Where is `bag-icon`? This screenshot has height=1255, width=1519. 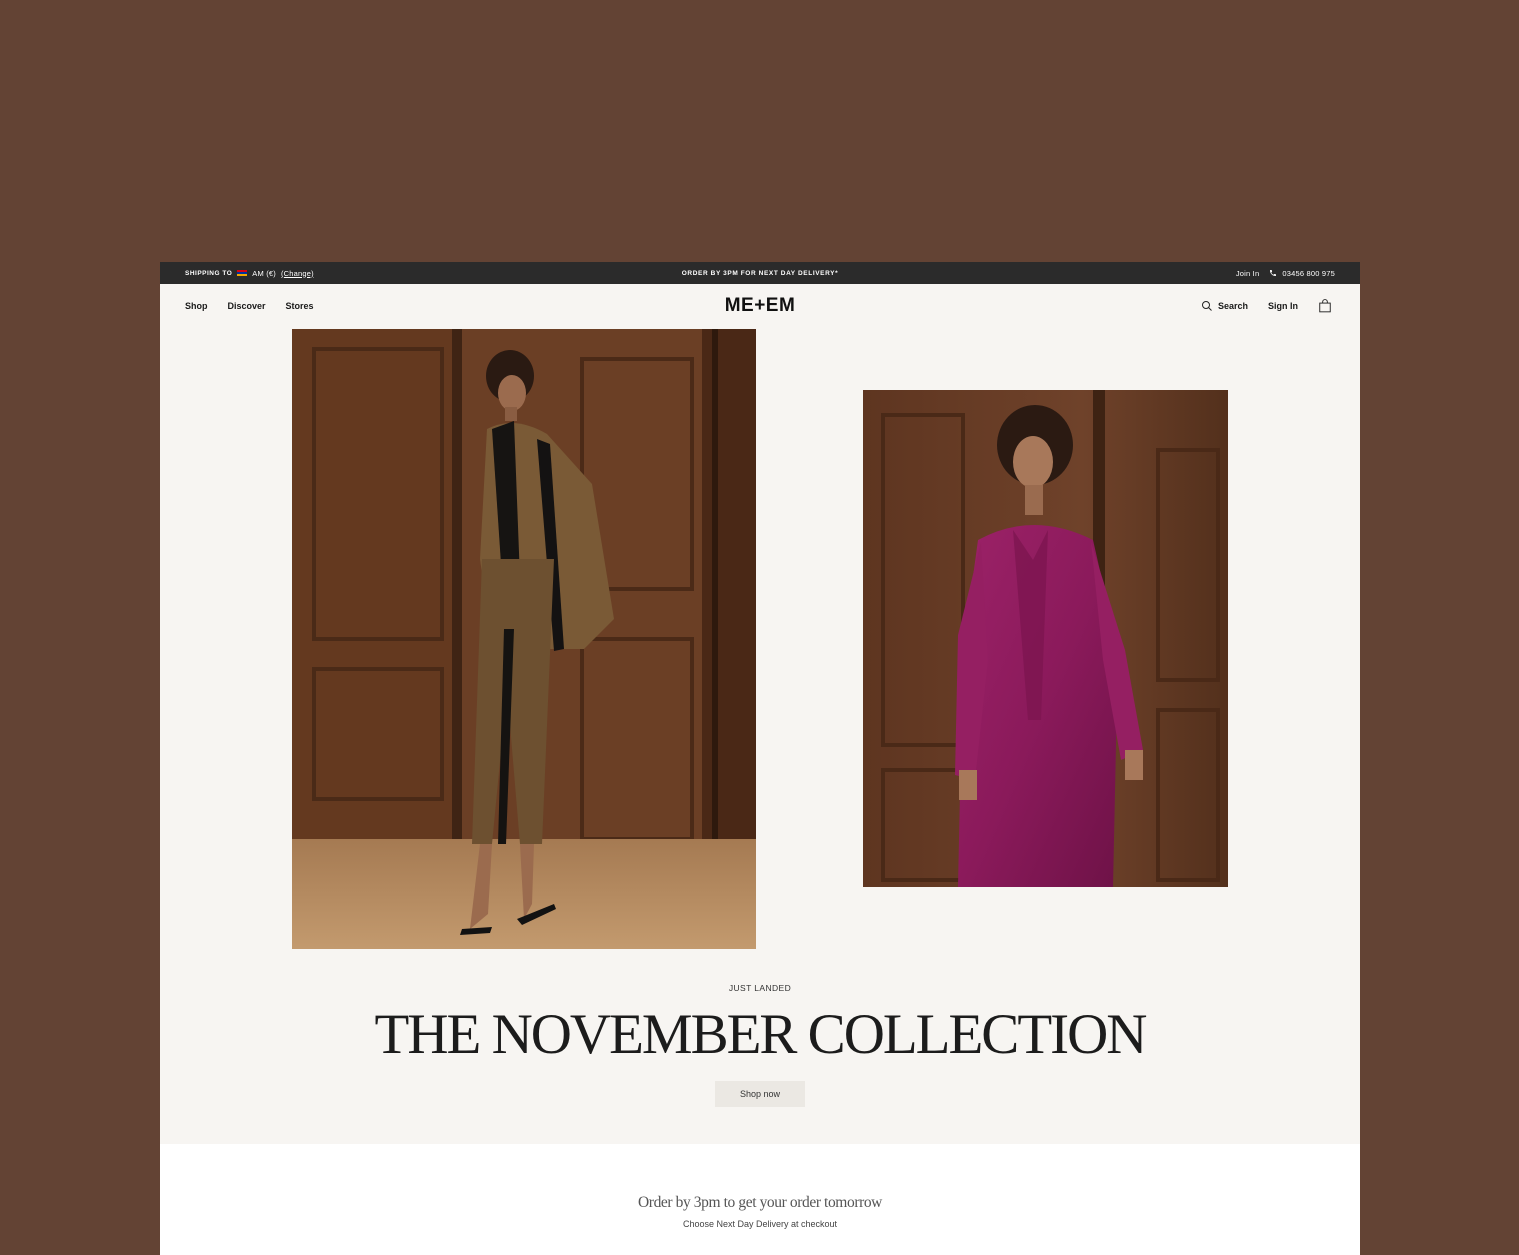
bag-icon is located at coordinates (1325, 306).